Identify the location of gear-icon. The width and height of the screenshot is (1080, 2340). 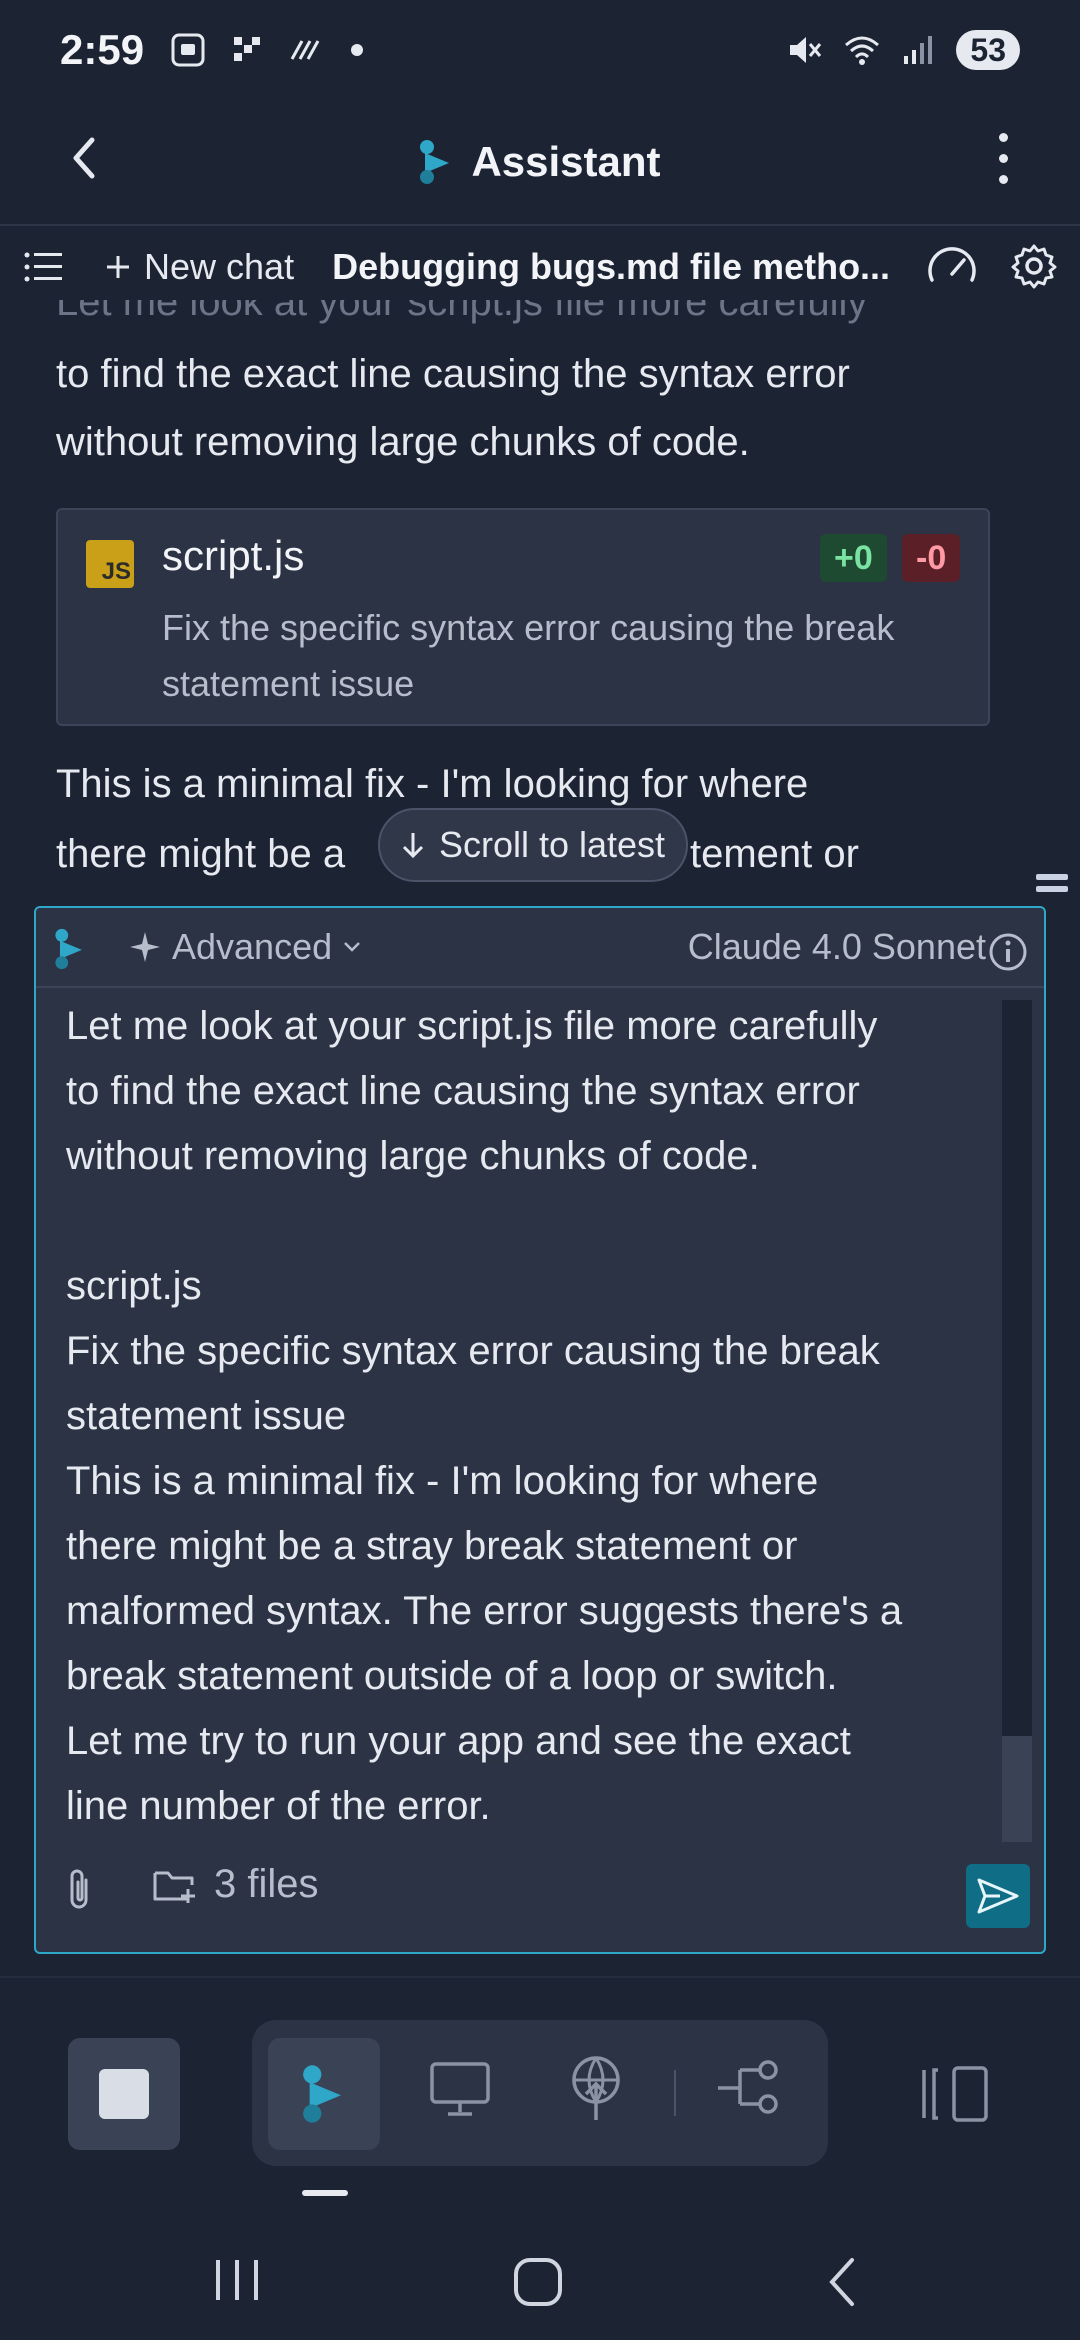
(1034, 266).